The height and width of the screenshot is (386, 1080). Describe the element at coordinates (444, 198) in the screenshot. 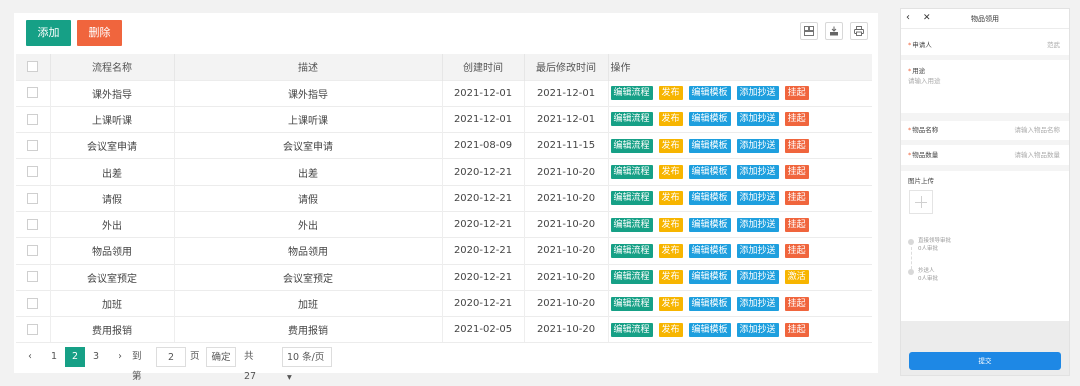

I see `table-row: 请假 请假 2020-12-21 2021-10-20 编辑流程 发布 编辑模板 添加抄送 挂起` at that location.